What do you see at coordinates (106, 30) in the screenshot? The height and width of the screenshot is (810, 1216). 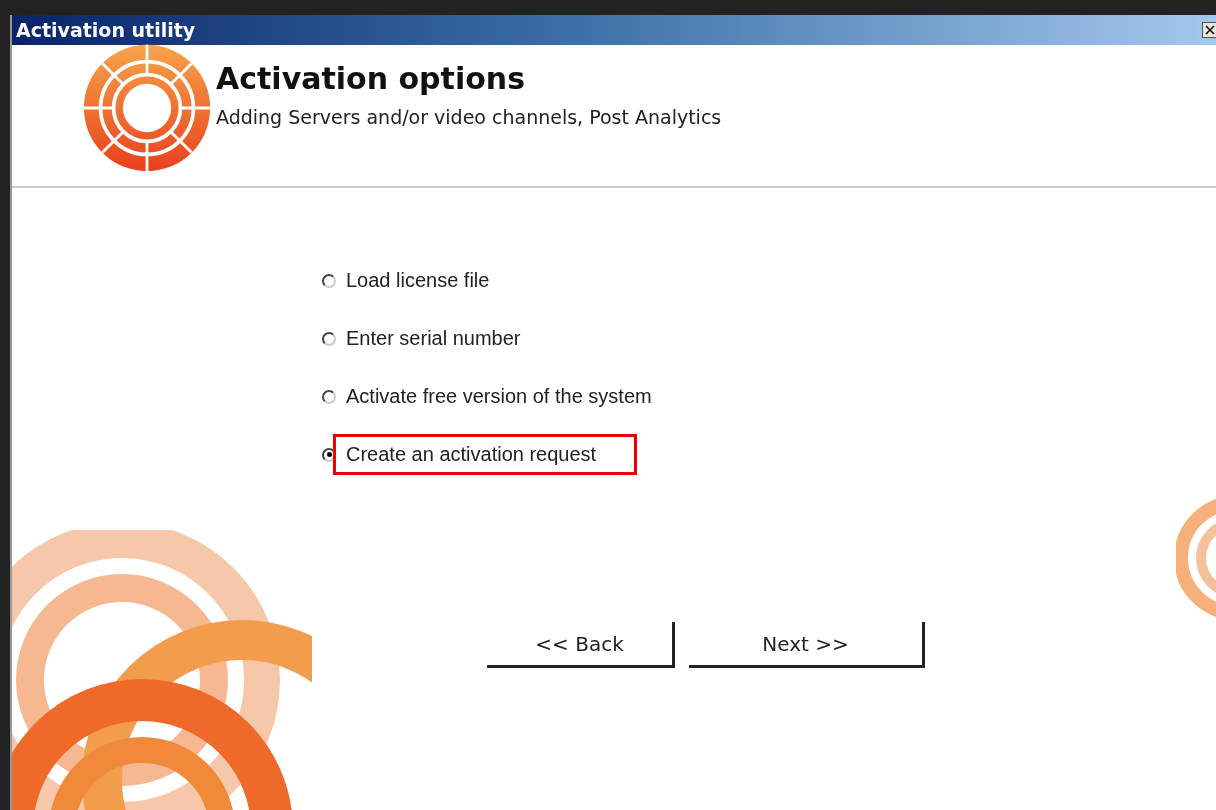 I see `window-title: Activation utility` at bounding box center [106, 30].